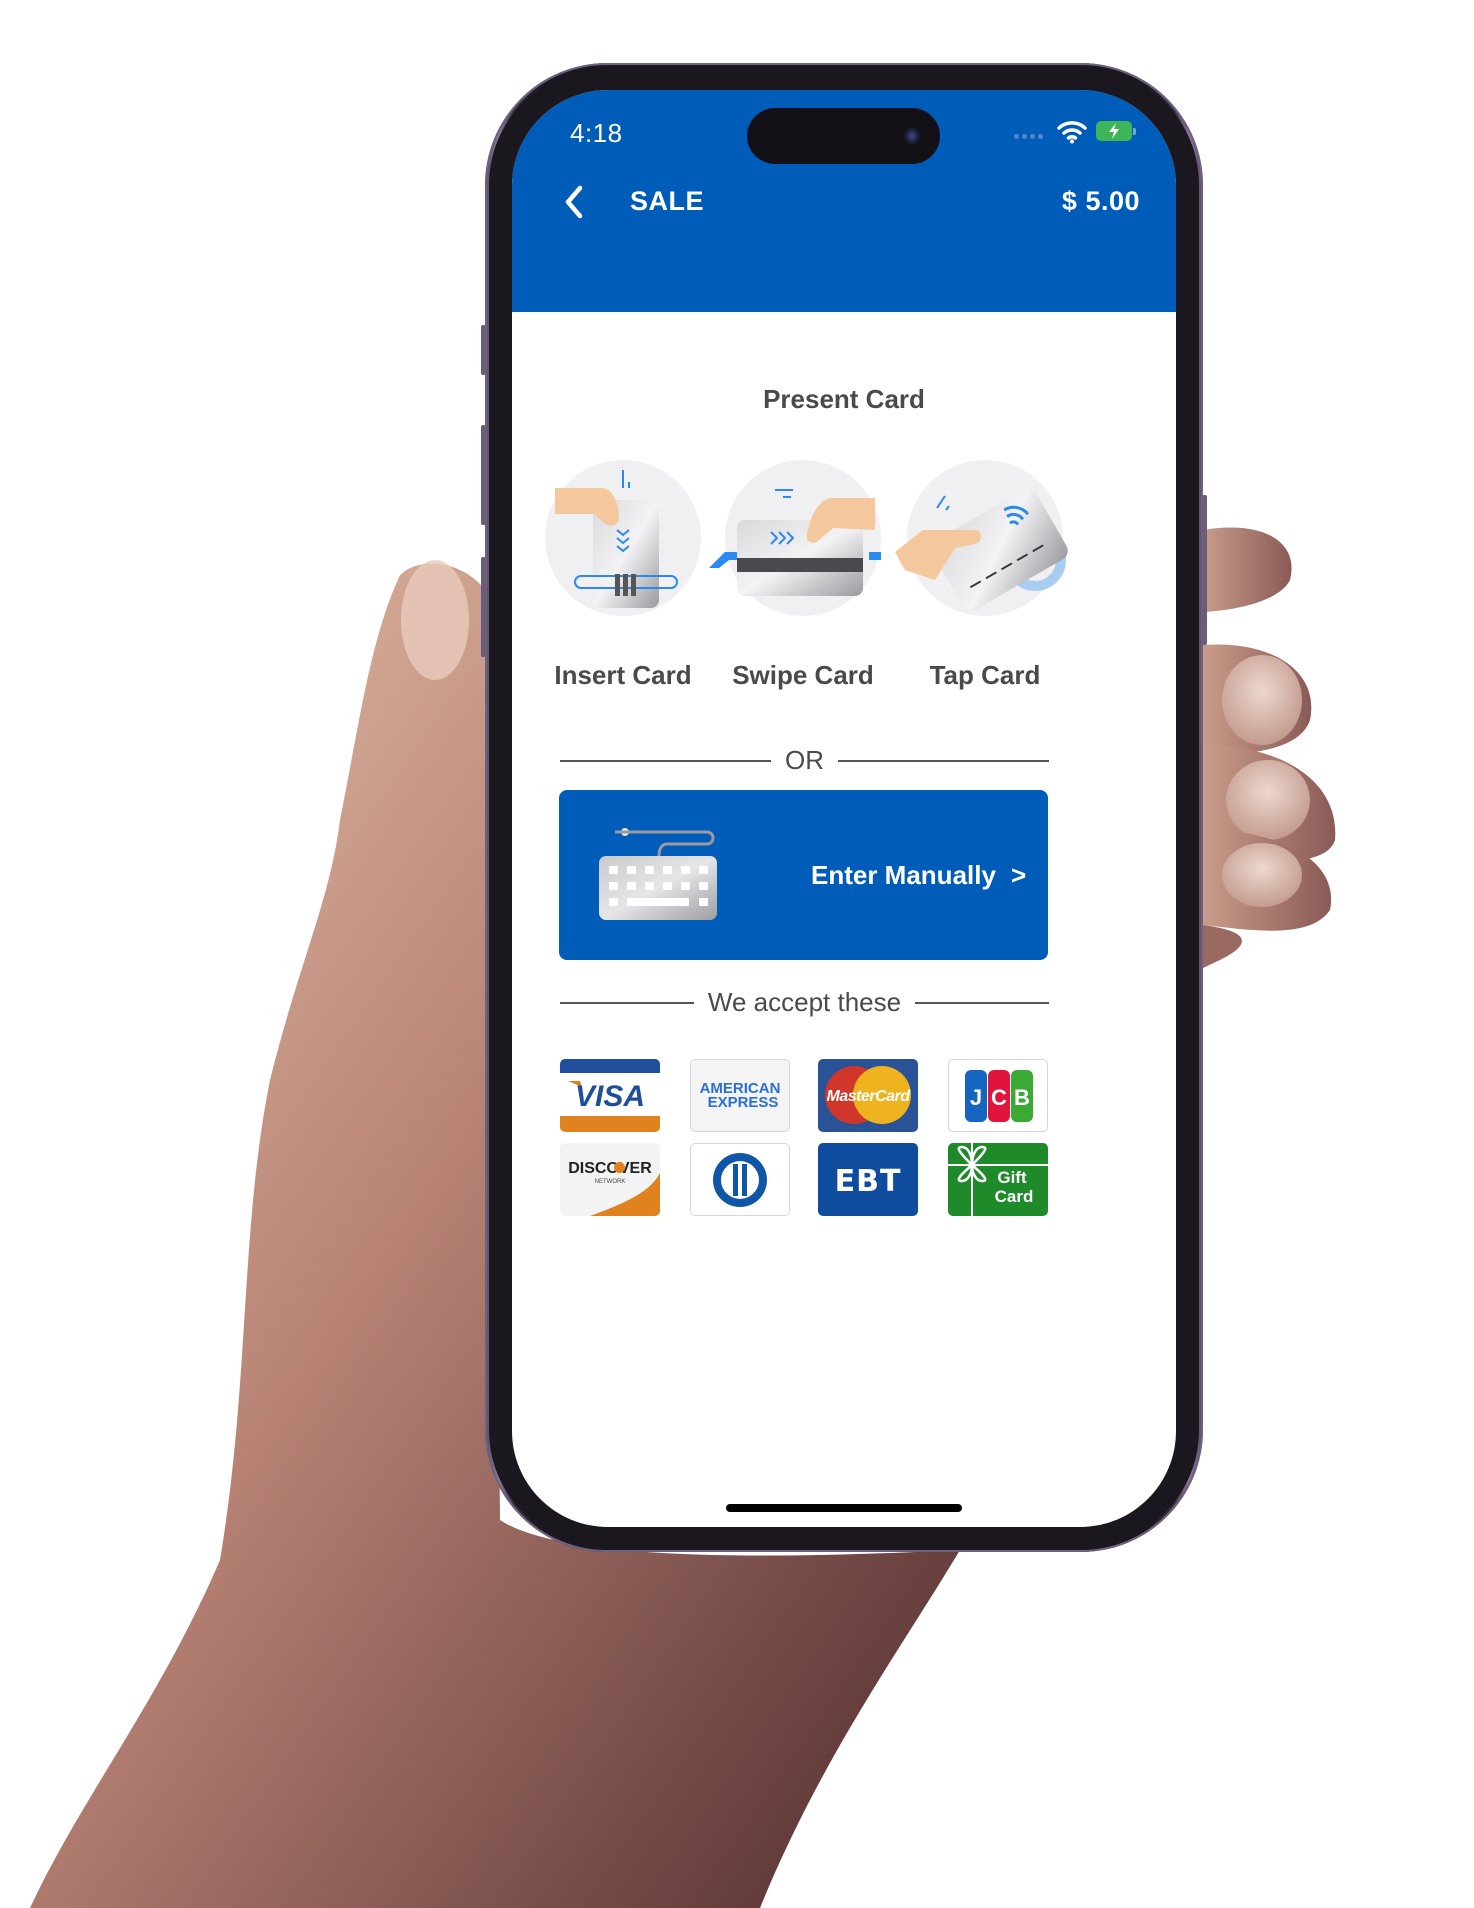  Describe the element at coordinates (803, 675) in the screenshot. I see `swipe-card-label: Swipe Card` at that location.